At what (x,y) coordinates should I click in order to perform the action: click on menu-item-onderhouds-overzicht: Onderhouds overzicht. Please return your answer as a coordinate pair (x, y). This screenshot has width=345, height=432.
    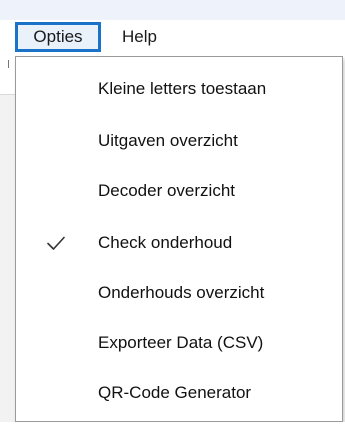
    Looking at the image, I should click on (179, 293).